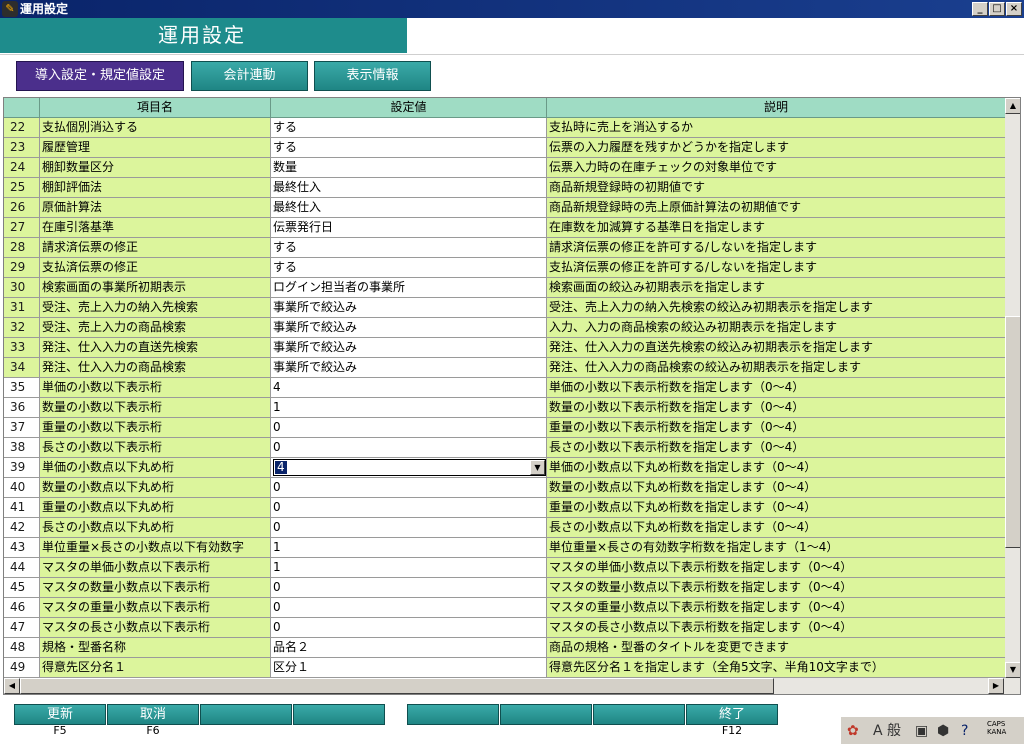 This screenshot has width=1024, height=744. I want to click on table-row: 35 単価の小数以下表示桁 4 単価の小数以下表示桁数を指定します（0～4）, so click(504, 388).